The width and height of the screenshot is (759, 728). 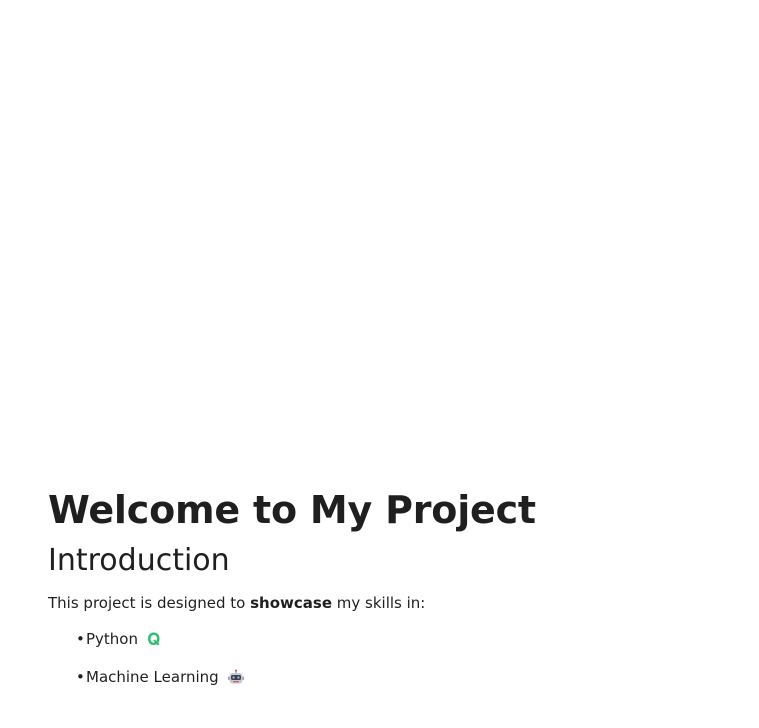 I want to click on list-item: • Python, so click(x=402, y=639).